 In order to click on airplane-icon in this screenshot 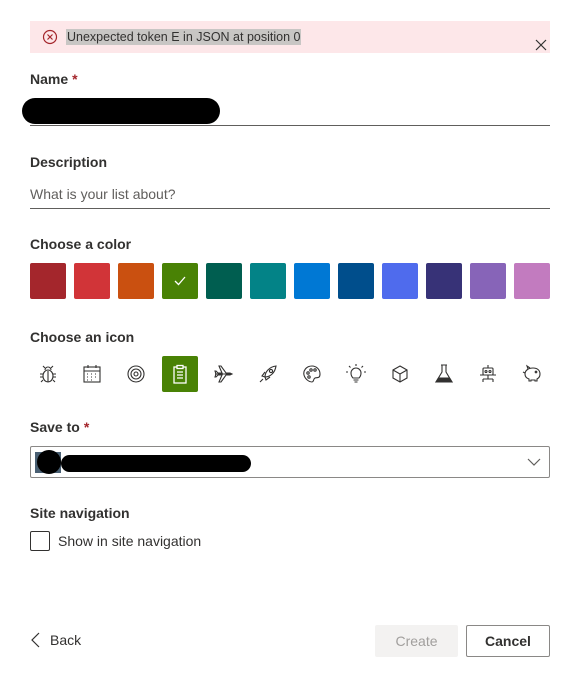, I will do `click(224, 374)`.